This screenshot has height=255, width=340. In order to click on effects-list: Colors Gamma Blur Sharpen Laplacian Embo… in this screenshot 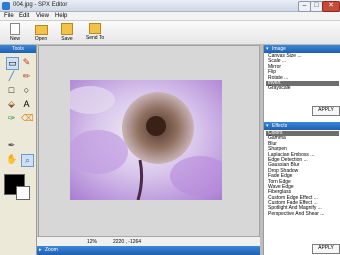, I will do `click(302, 173)`.